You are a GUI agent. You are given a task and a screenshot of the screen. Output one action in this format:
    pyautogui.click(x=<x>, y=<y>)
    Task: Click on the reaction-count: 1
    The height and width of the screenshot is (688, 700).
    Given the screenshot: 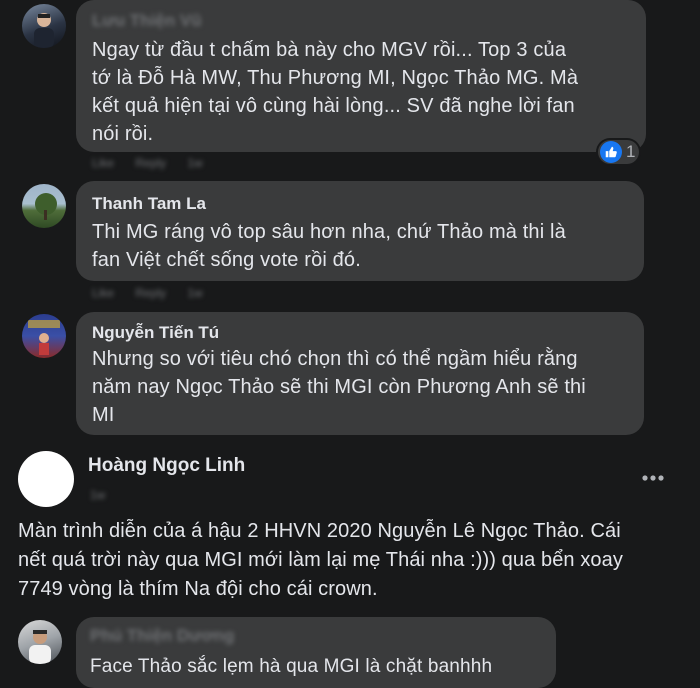 What is the action you would take?
    pyautogui.click(x=631, y=151)
    